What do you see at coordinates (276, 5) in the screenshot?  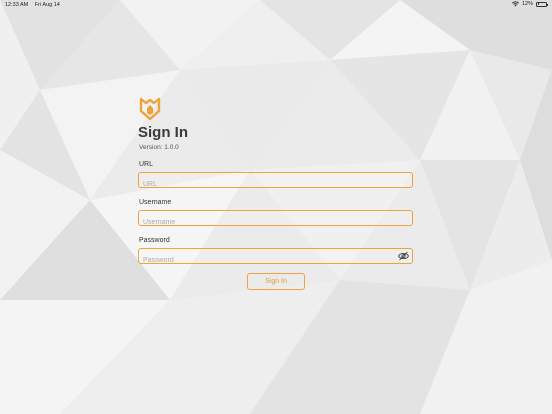 I see `status-bar: 12:33 AM Fri Aug 14 12%` at bounding box center [276, 5].